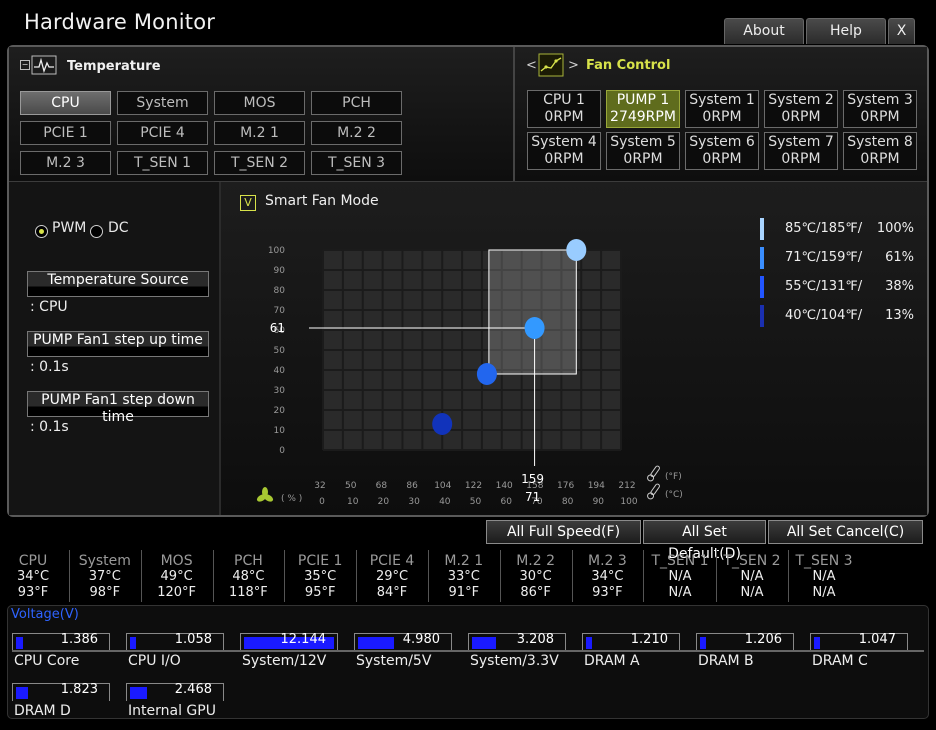 The image size is (936, 730). I want to click on fan-system-1-button: System 1 0RPM, so click(722, 109).